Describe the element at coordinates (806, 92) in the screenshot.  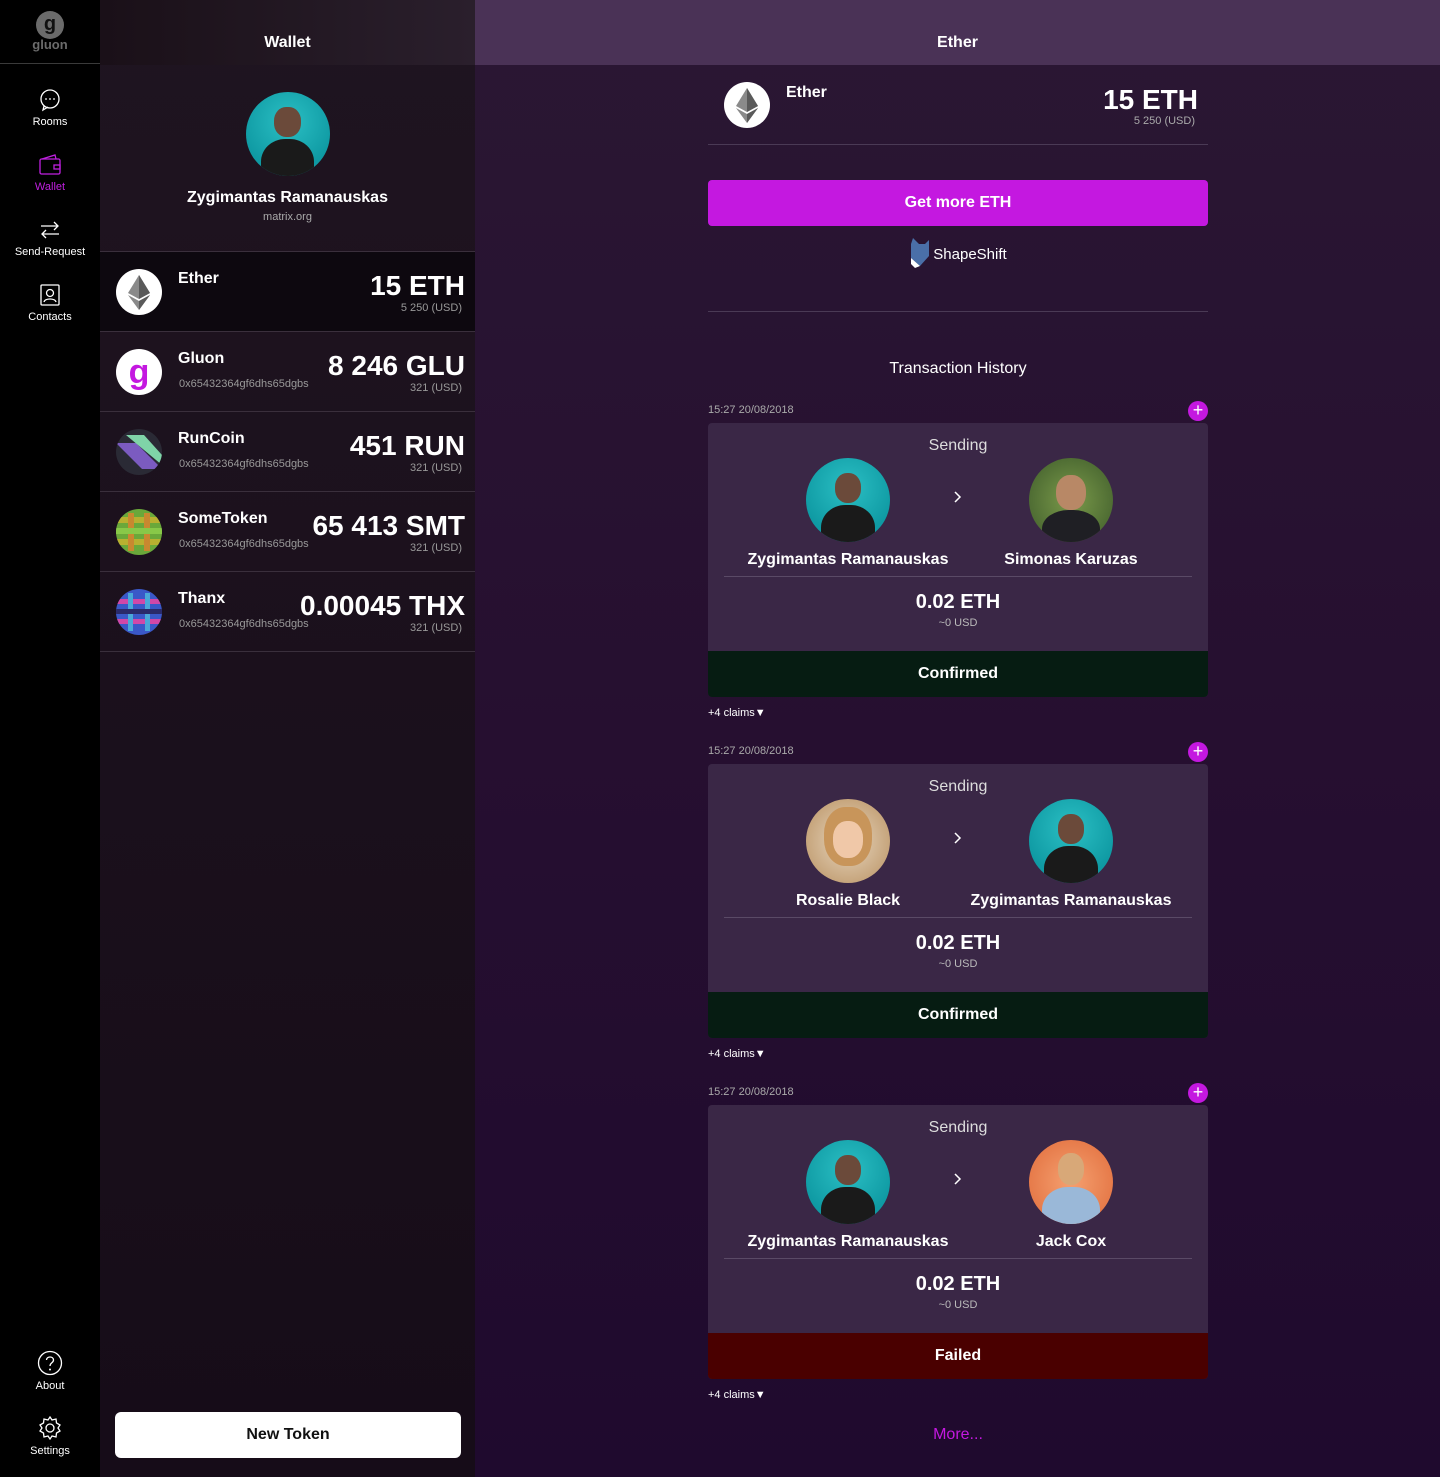
I see `summary-token-name: Ether` at that location.